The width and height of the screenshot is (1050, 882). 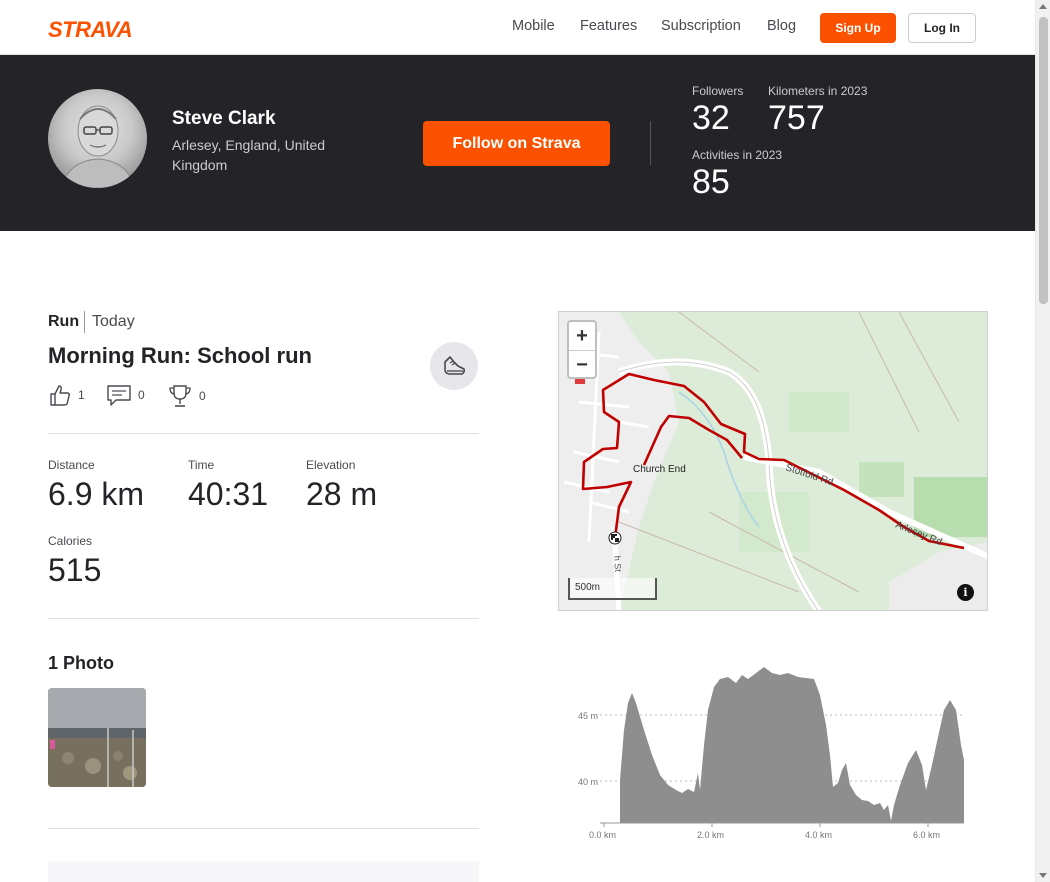 What do you see at coordinates (533, 26) in the screenshot?
I see `nav-link-mobile: Mobile` at bounding box center [533, 26].